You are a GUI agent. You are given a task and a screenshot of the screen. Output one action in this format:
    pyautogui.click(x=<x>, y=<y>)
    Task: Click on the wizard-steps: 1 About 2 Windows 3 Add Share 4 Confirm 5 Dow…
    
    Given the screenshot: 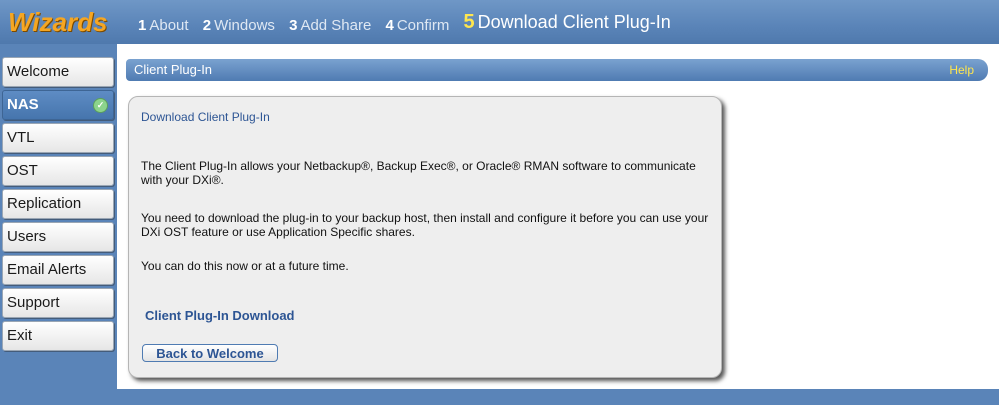 What is the action you would take?
    pyautogui.click(x=409, y=23)
    